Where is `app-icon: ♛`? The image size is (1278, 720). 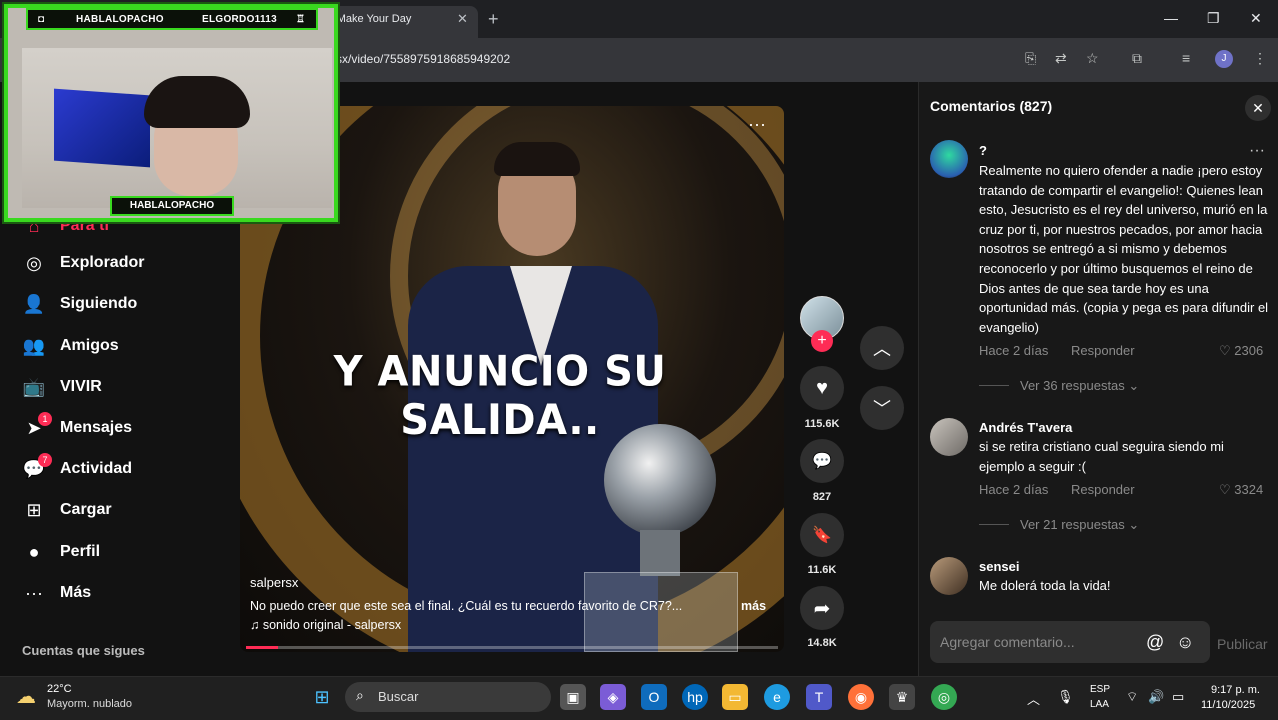
app-icon: ♛ is located at coordinates (902, 697).